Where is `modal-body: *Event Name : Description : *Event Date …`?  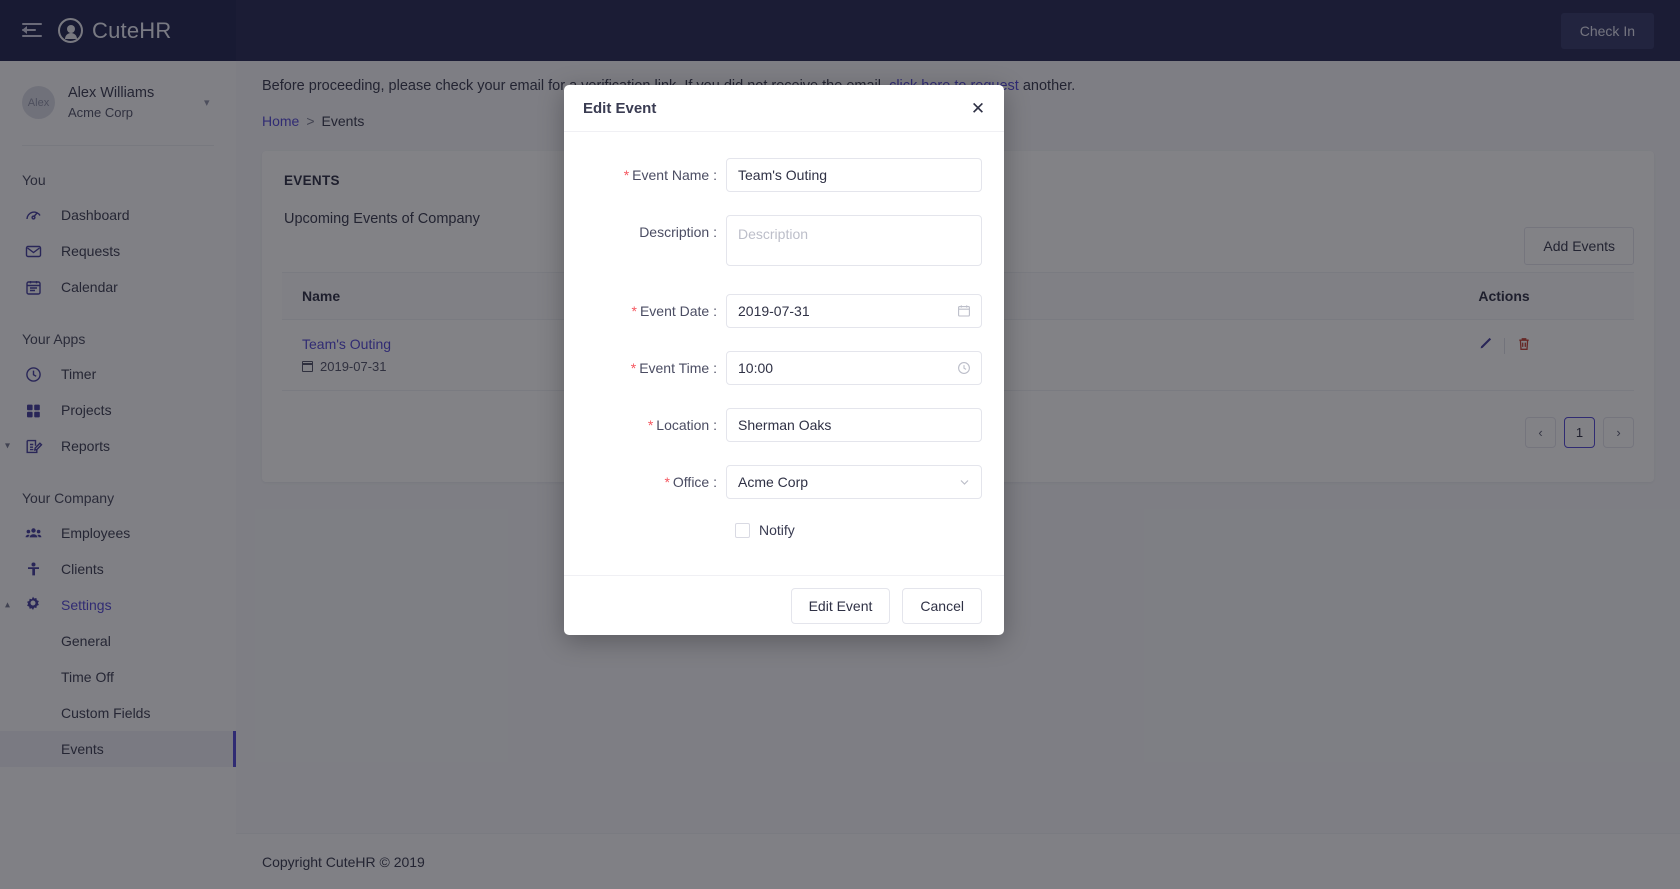 modal-body: *Event Name : Description : *Event Date … is located at coordinates (784, 353).